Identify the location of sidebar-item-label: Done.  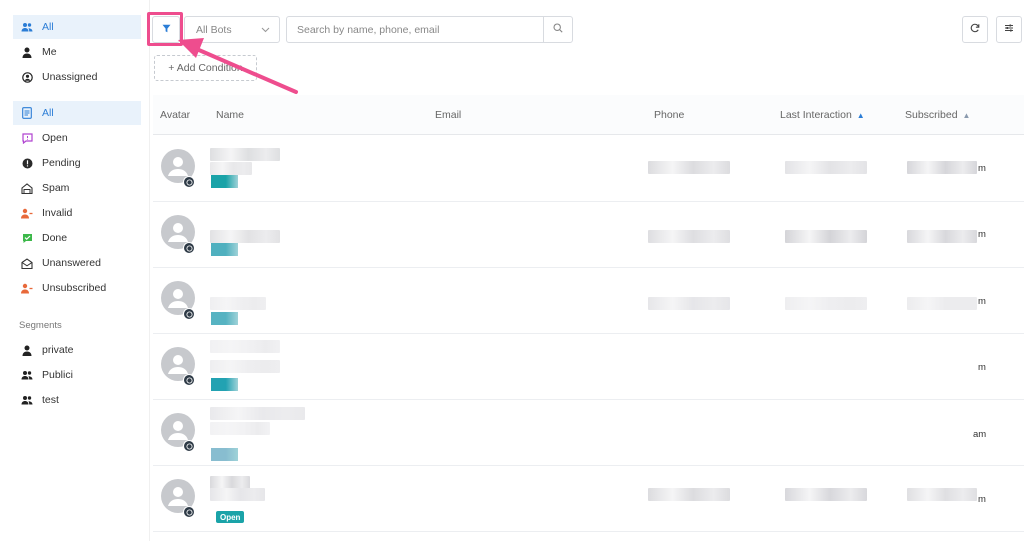
(55, 238).